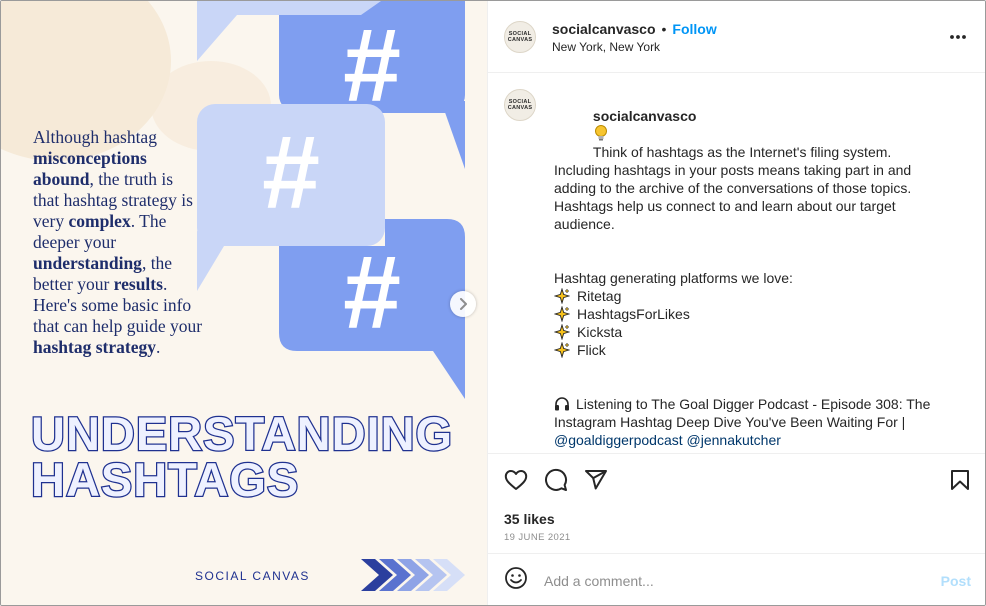  What do you see at coordinates (645, 116) in the screenshot?
I see `caption-username-link: socialcanvasco` at bounding box center [645, 116].